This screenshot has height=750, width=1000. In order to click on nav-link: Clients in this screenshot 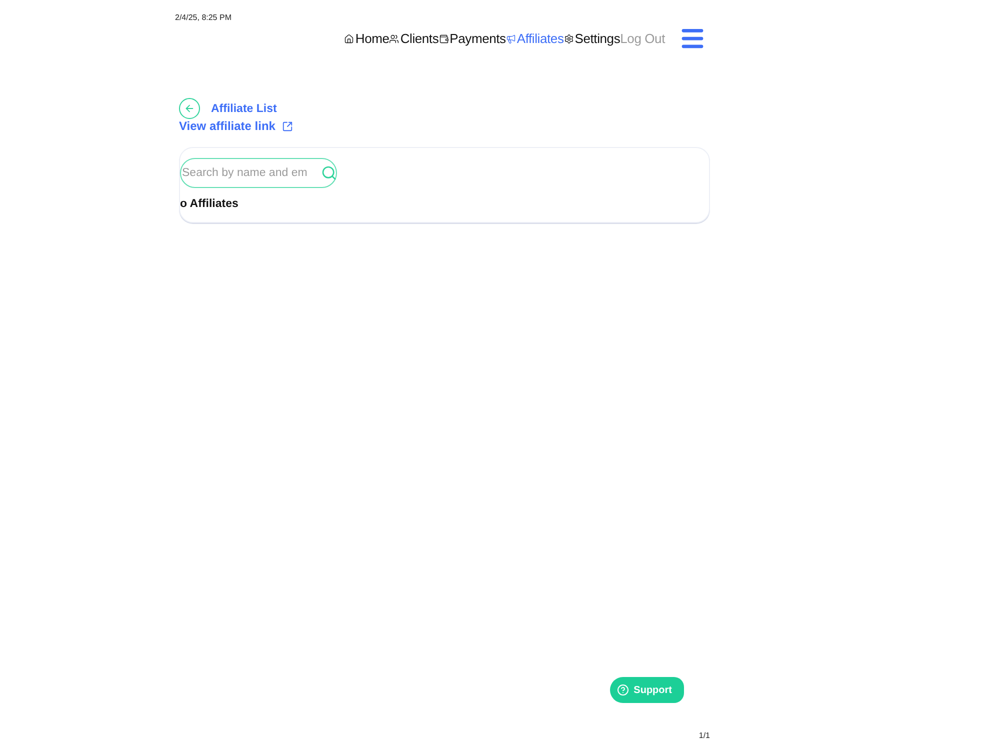, I will do `click(414, 38)`.